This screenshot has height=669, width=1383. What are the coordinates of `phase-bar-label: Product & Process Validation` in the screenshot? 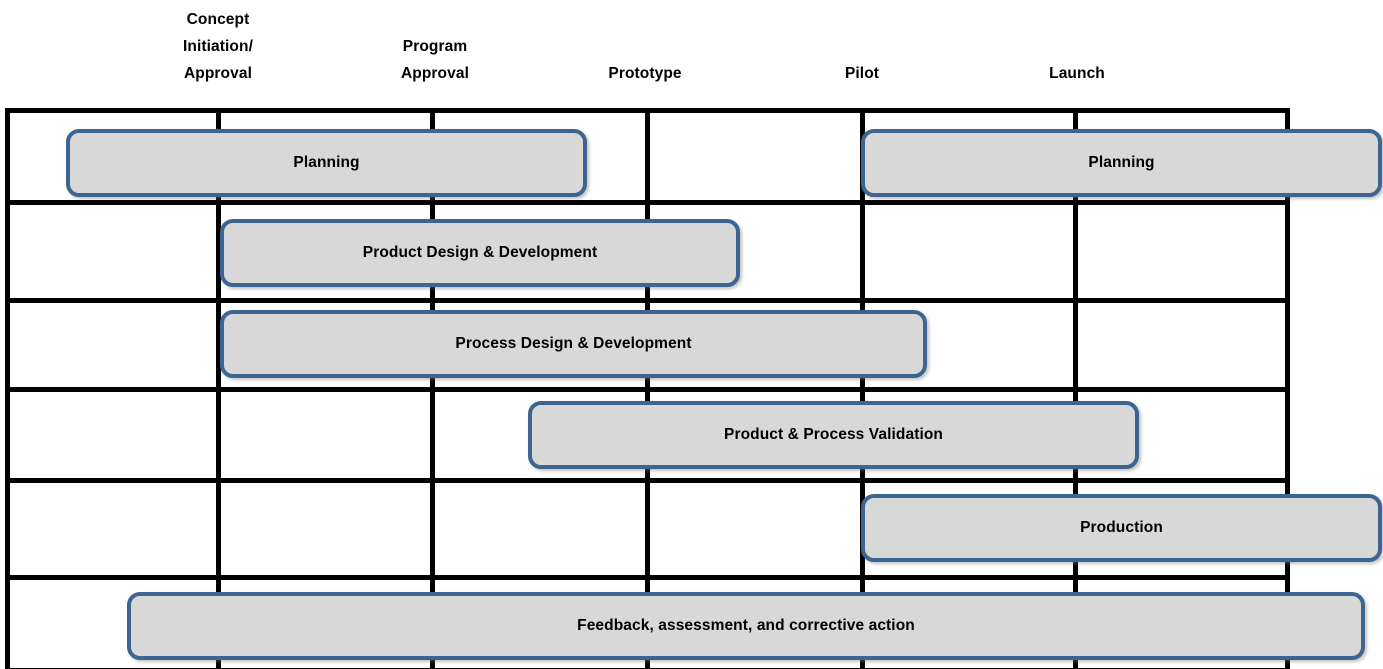 It's located at (833, 434).